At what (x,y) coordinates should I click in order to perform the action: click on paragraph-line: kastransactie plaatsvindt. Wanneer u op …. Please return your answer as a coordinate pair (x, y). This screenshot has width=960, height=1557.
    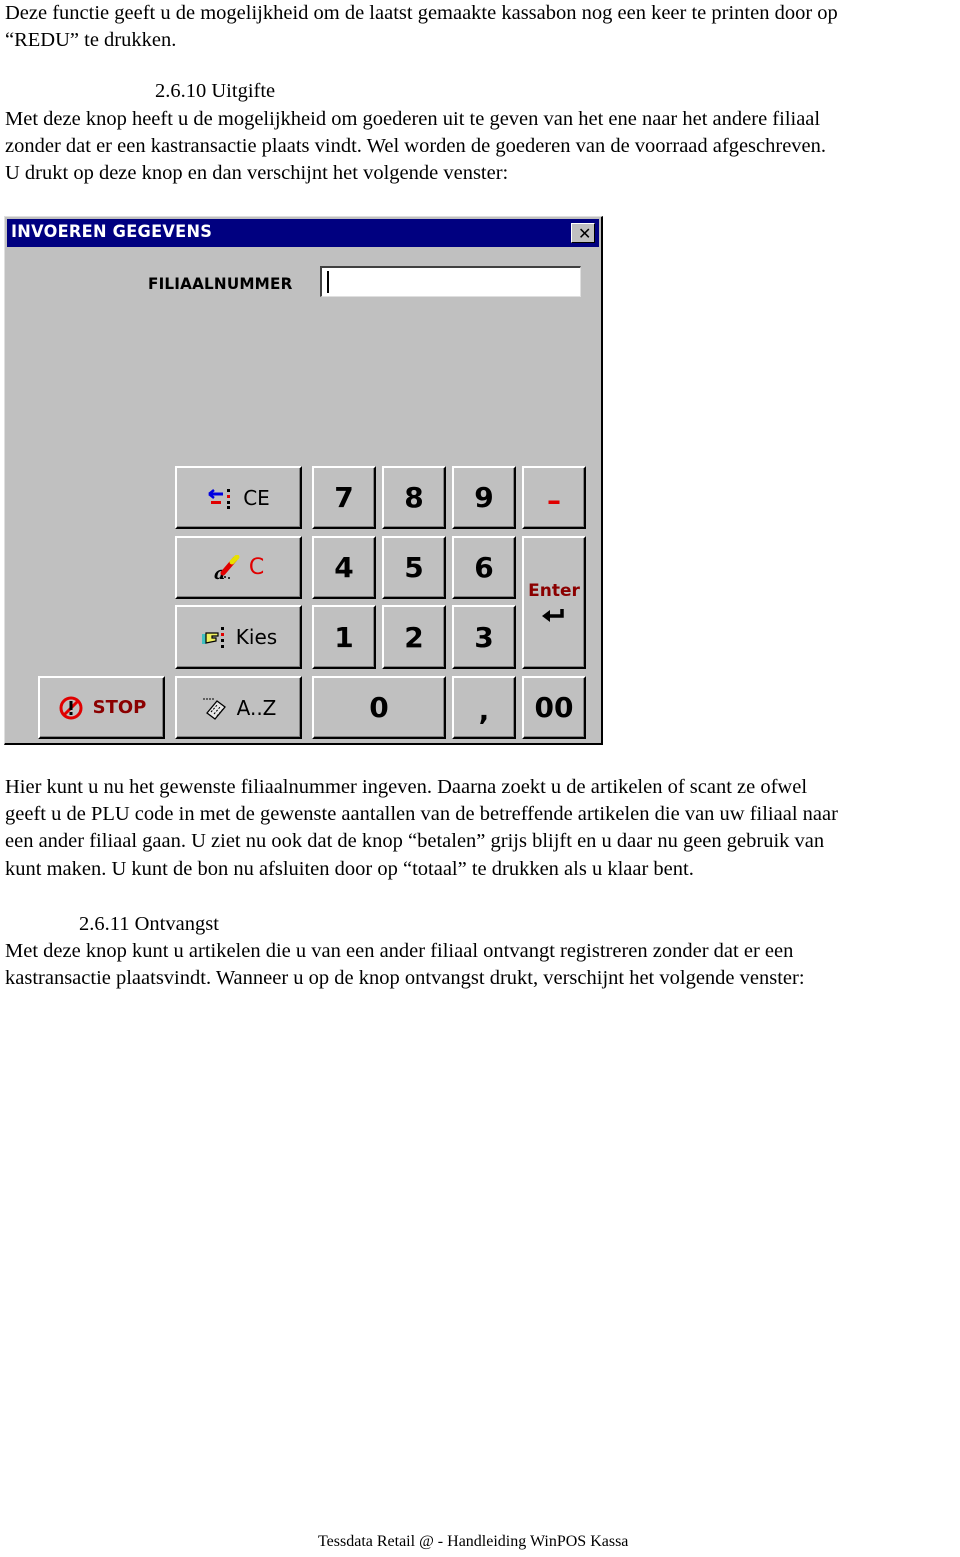
    Looking at the image, I should click on (405, 978).